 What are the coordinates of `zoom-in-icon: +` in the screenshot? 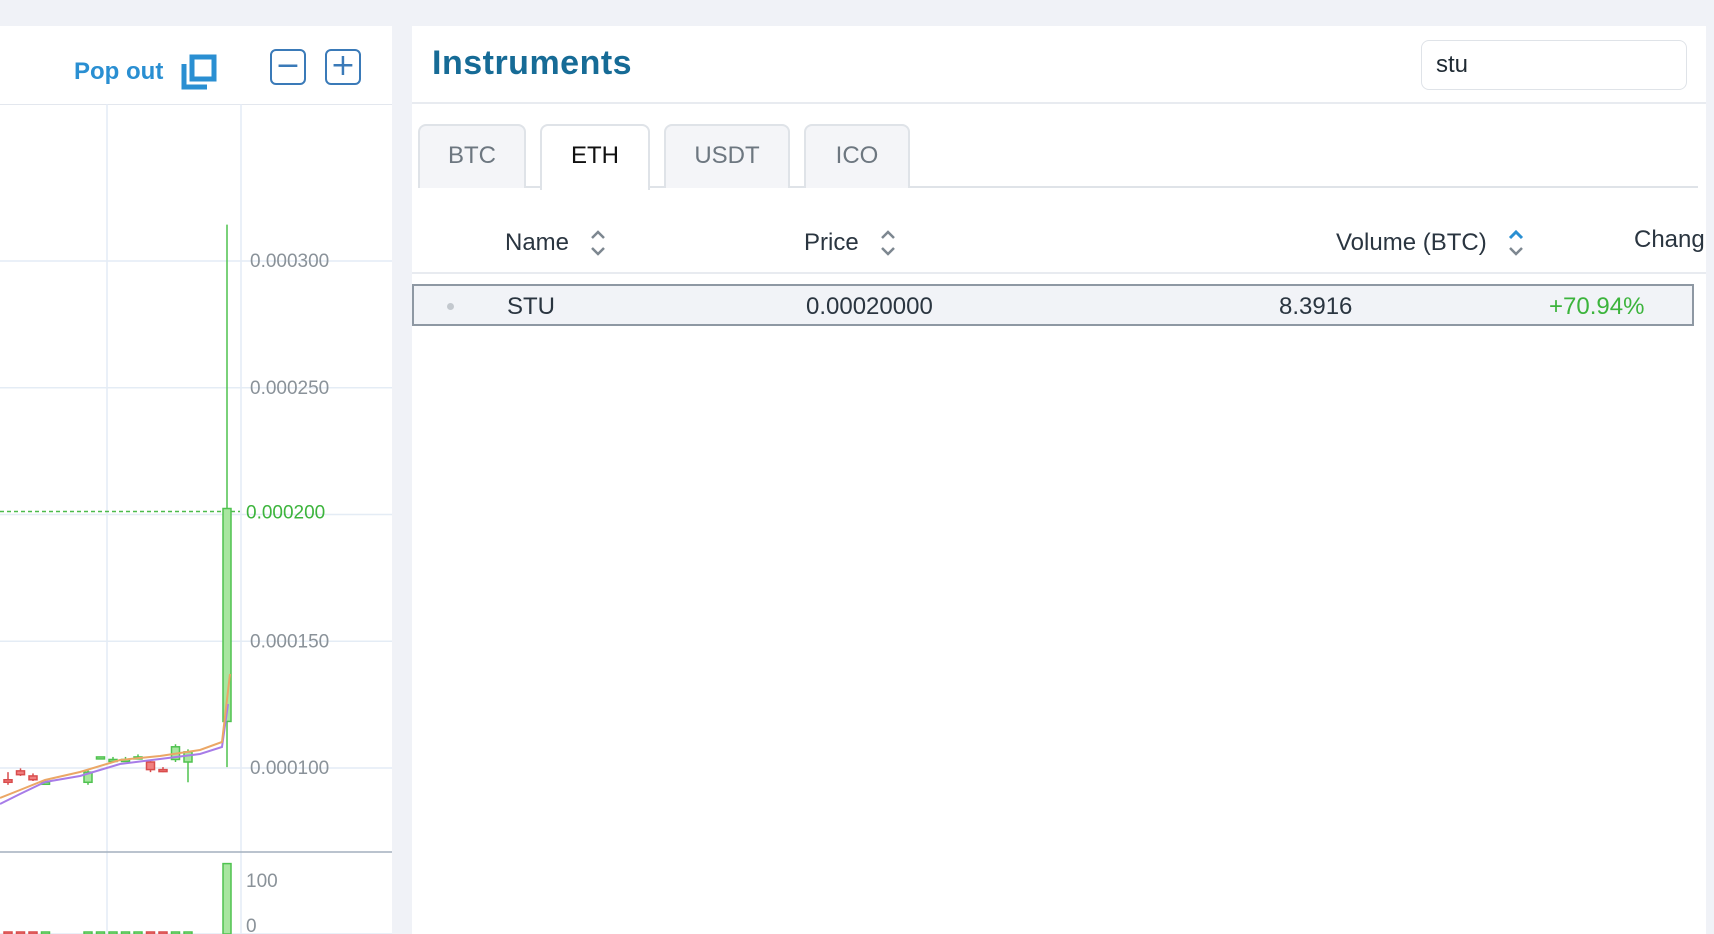 It's located at (343, 65).